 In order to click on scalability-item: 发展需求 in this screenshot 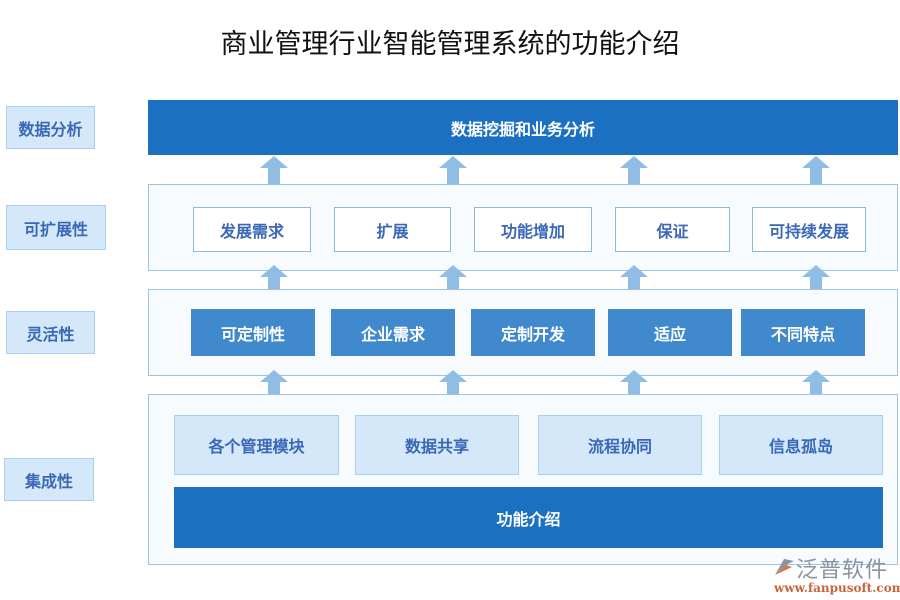, I will do `click(252, 229)`.